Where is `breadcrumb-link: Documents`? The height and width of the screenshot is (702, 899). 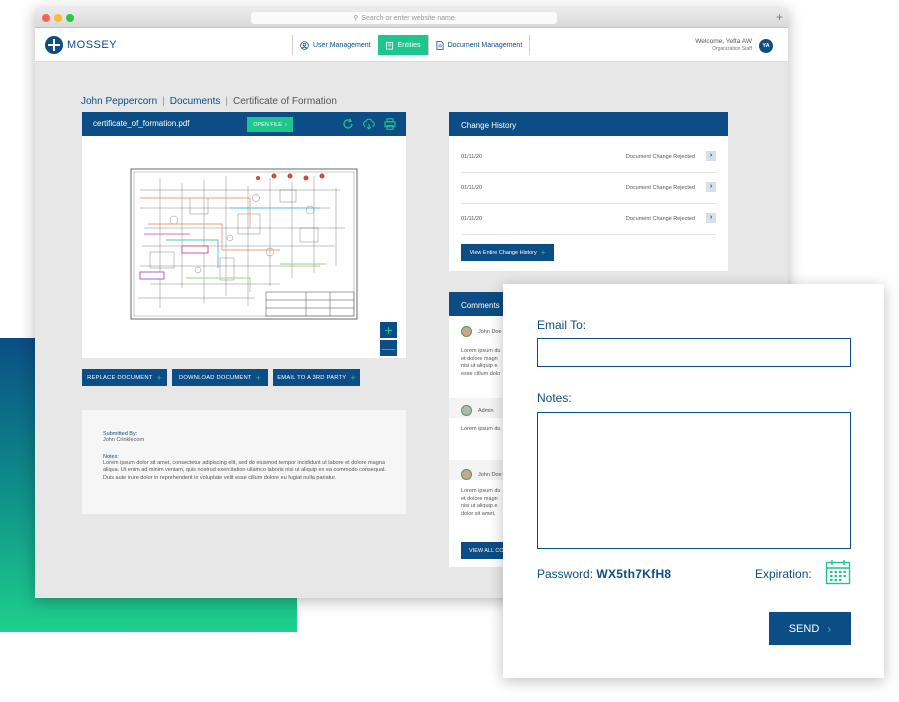
breadcrumb-link: Documents is located at coordinates (195, 101).